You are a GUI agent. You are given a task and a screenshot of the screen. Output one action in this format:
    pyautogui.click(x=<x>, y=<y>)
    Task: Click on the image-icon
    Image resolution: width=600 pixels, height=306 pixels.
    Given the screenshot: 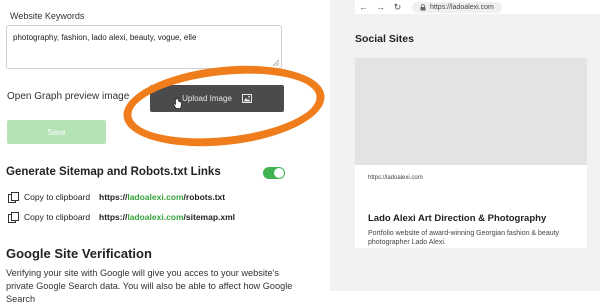 What is the action you would take?
    pyautogui.click(x=246, y=98)
    